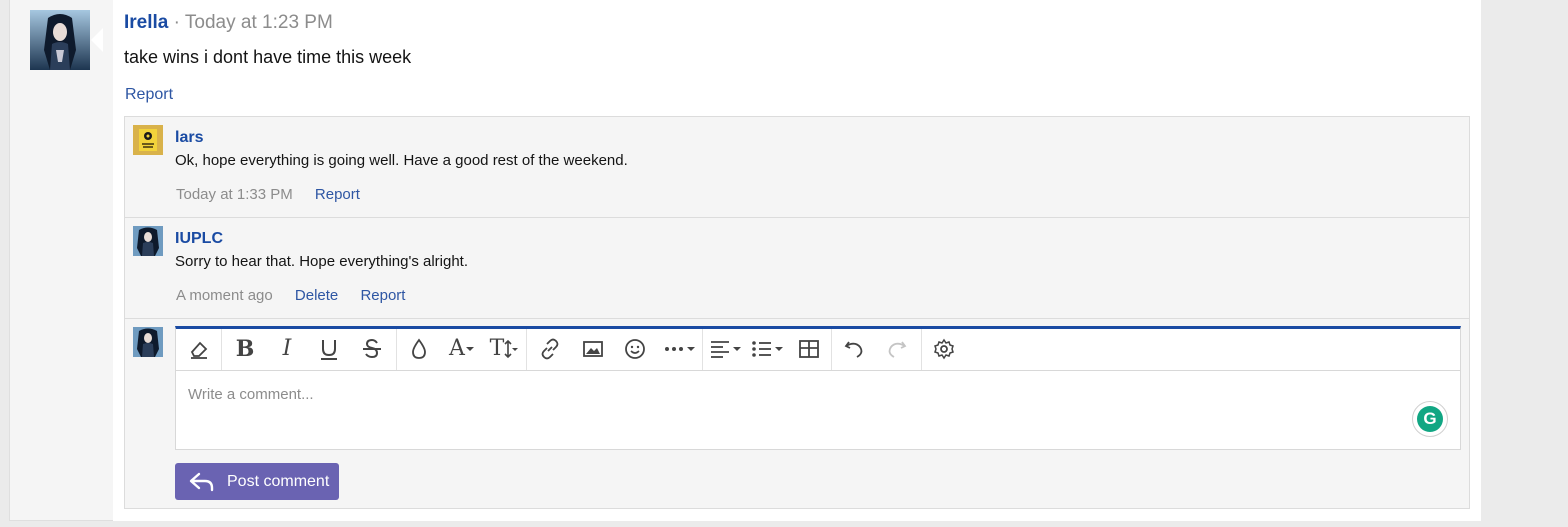 Image resolution: width=1568 pixels, height=527 pixels. Describe the element at coordinates (189, 138) in the screenshot. I see `comment-author: lars` at that location.